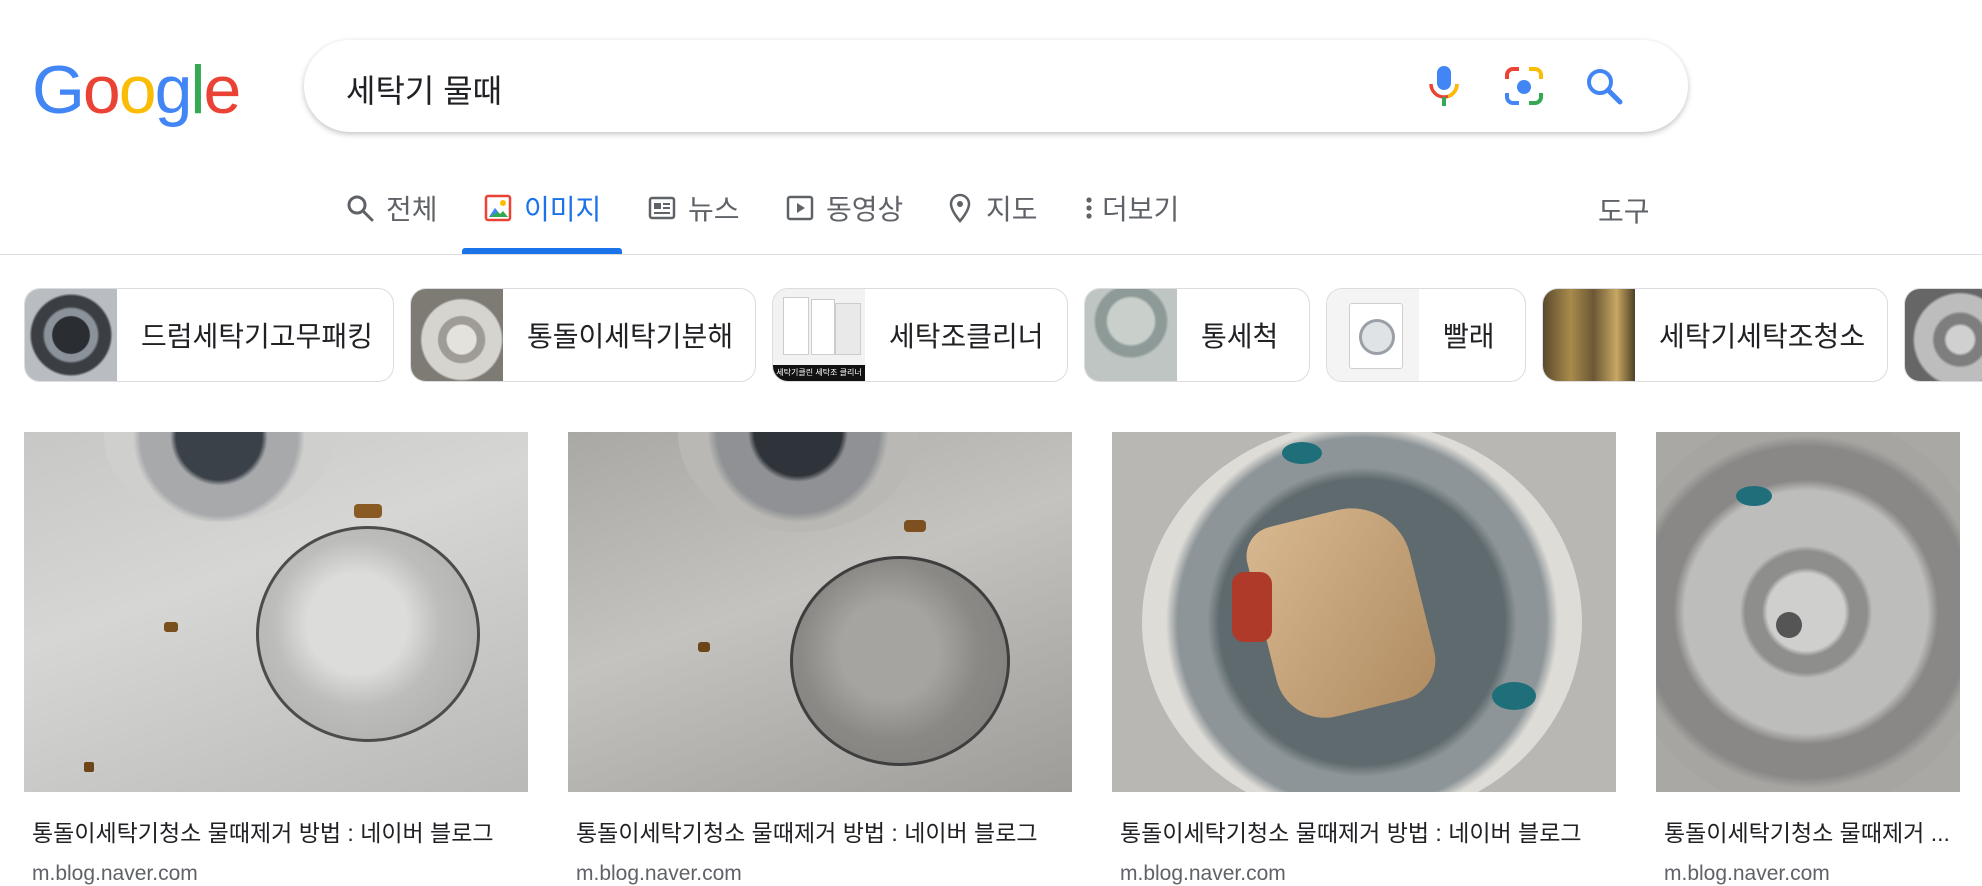 The height and width of the screenshot is (886, 1982). What do you see at coordinates (222, 90) in the screenshot?
I see `logo-letter: e` at bounding box center [222, 90].